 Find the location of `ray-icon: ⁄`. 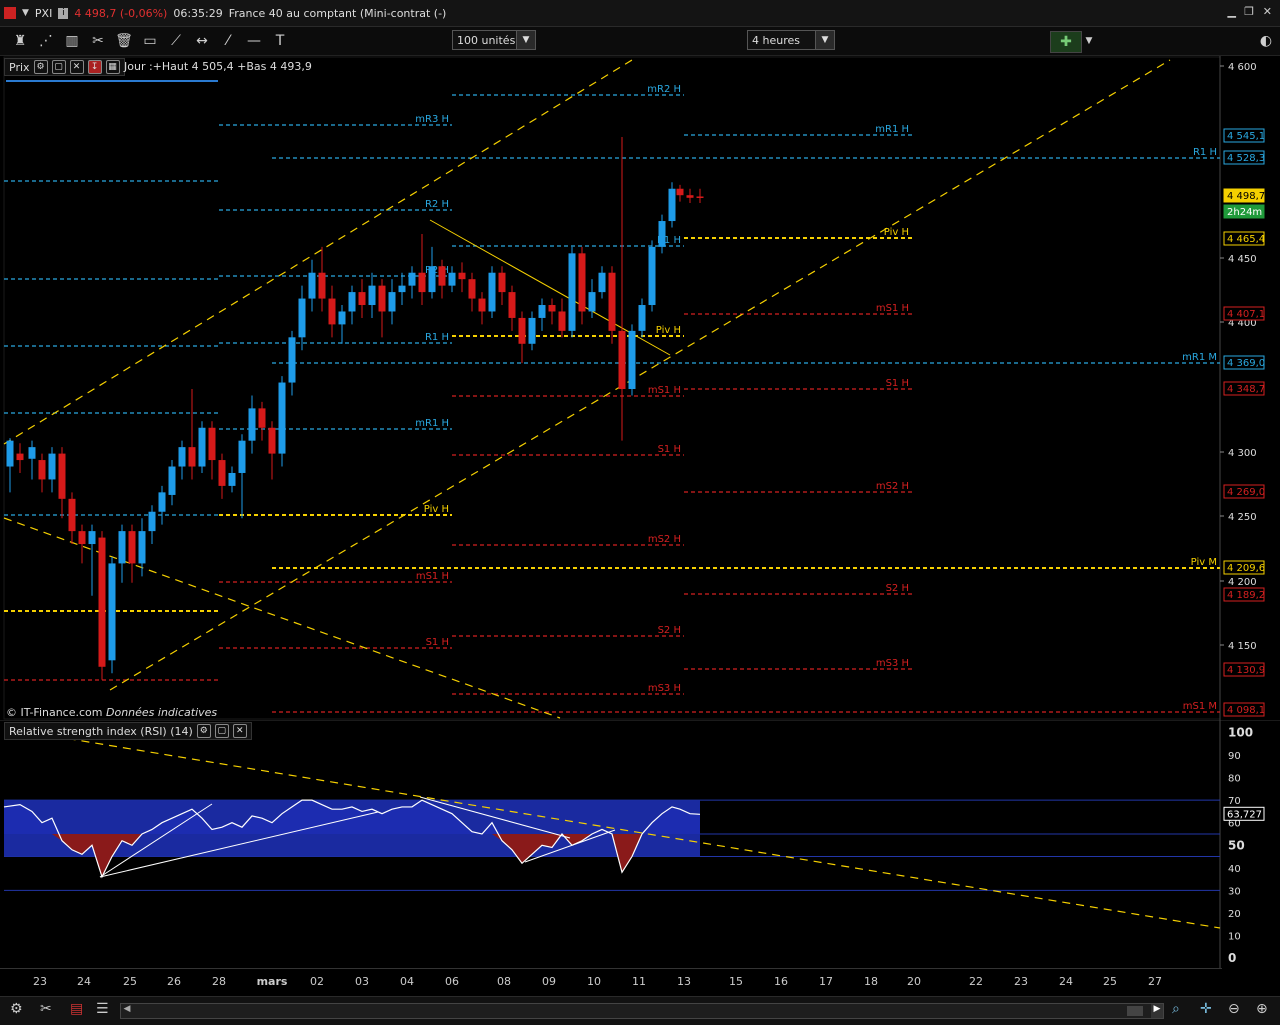

ray-icon: ⁄ is located at coordinates (228, 41).